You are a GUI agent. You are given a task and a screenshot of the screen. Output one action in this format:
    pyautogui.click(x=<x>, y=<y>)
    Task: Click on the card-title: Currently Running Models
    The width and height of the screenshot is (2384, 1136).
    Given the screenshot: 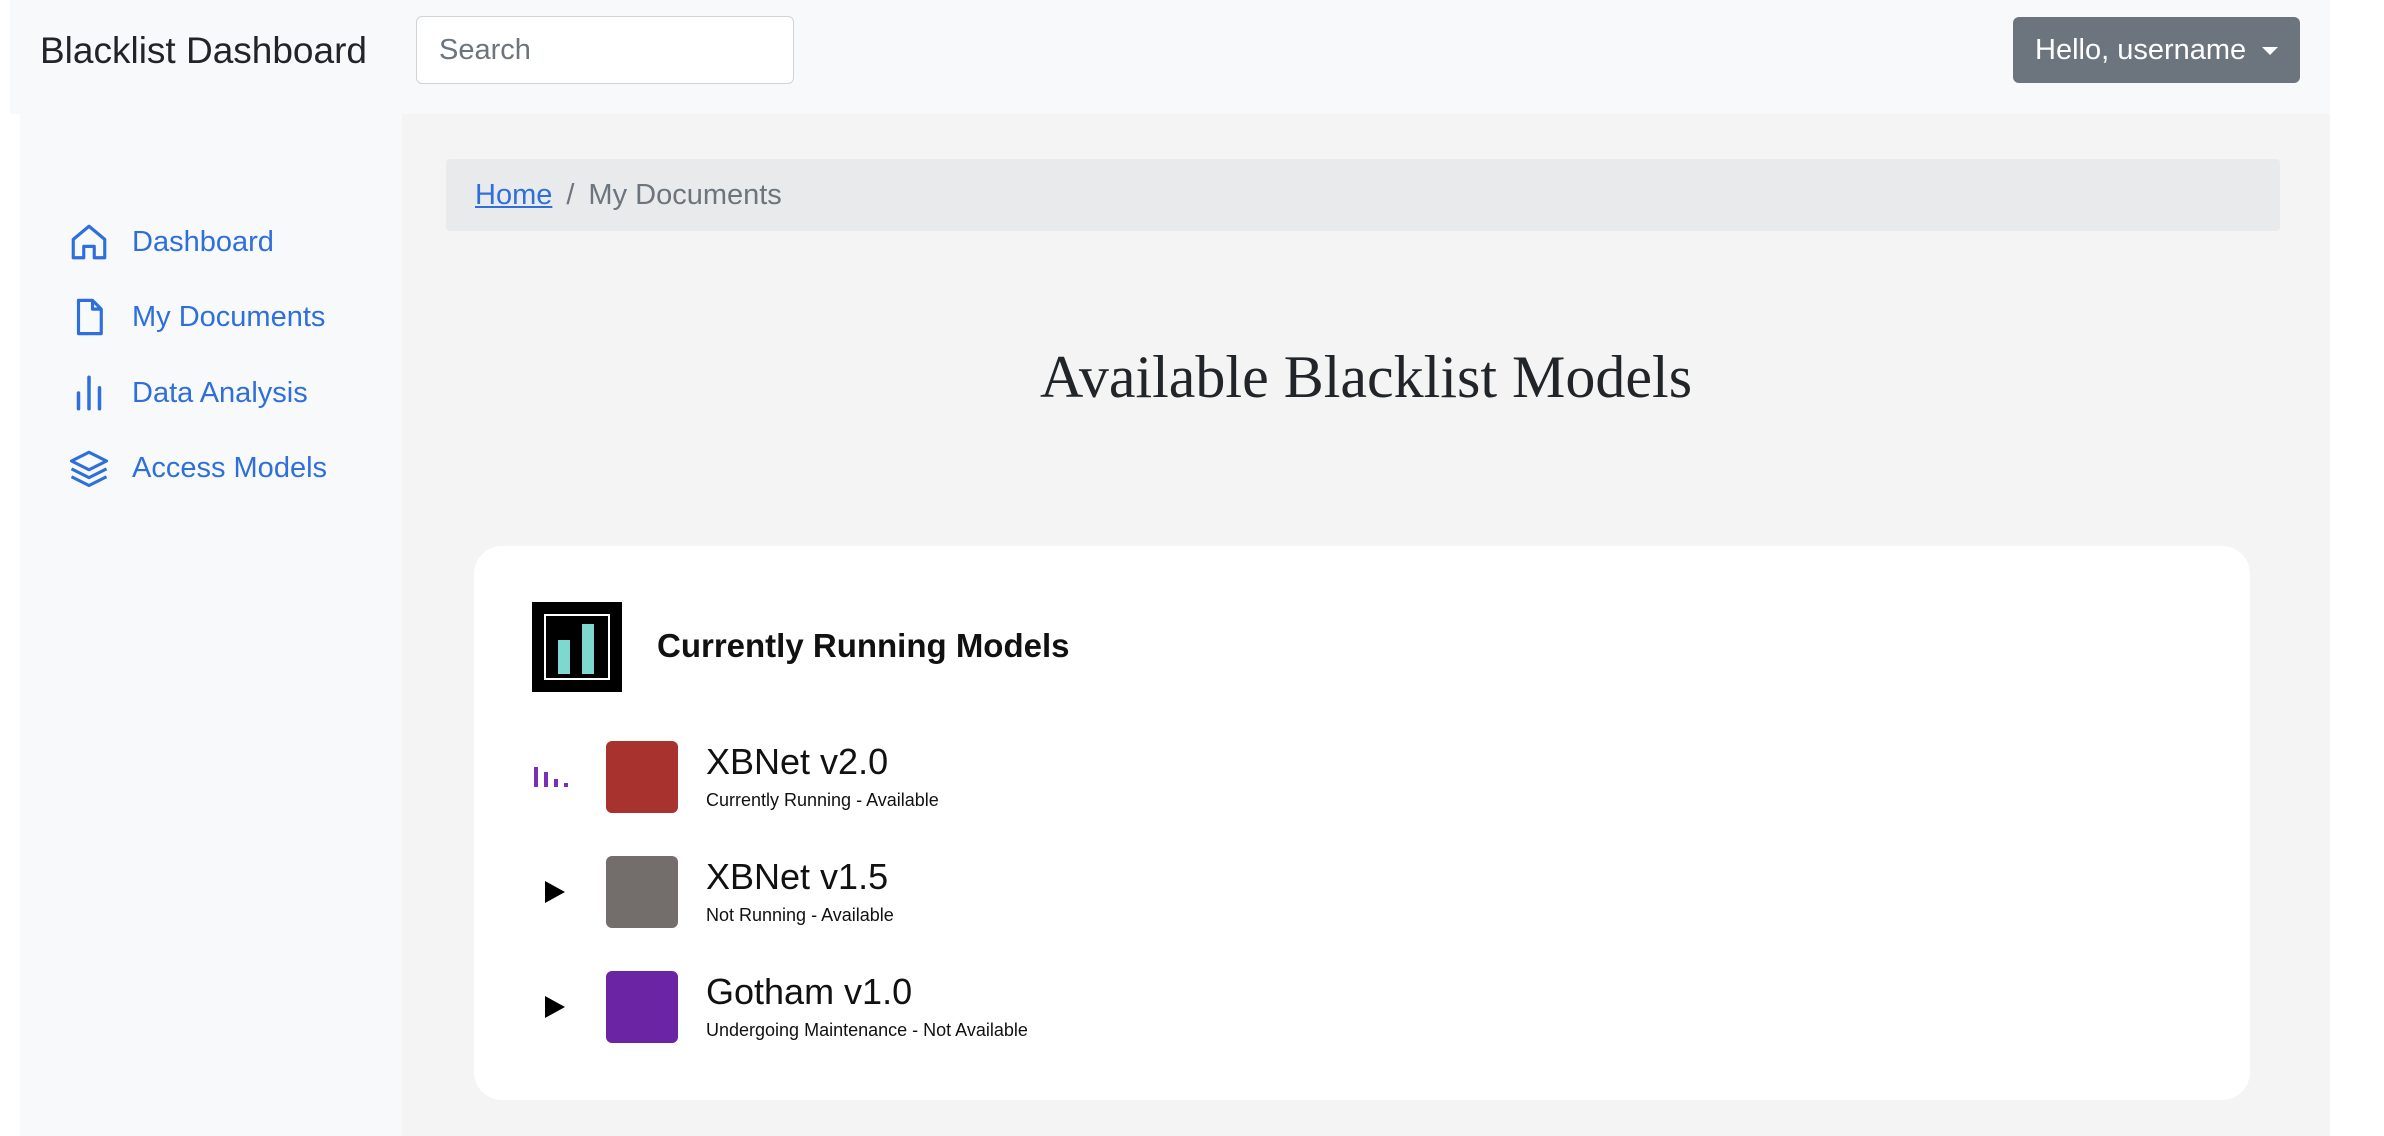 What is the action you would take?
    pyautogui.click(x=863, y=645)
    